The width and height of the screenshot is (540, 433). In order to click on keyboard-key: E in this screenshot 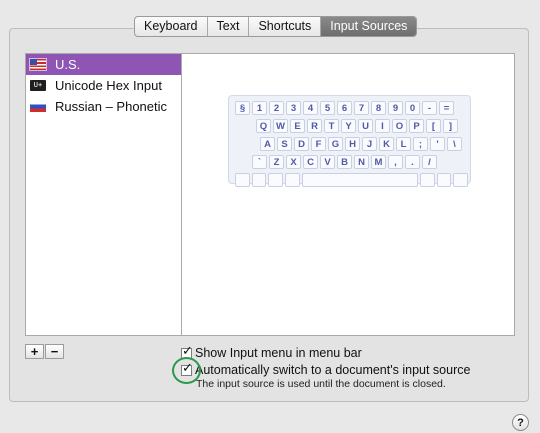, I will do `click(297, 126)`.